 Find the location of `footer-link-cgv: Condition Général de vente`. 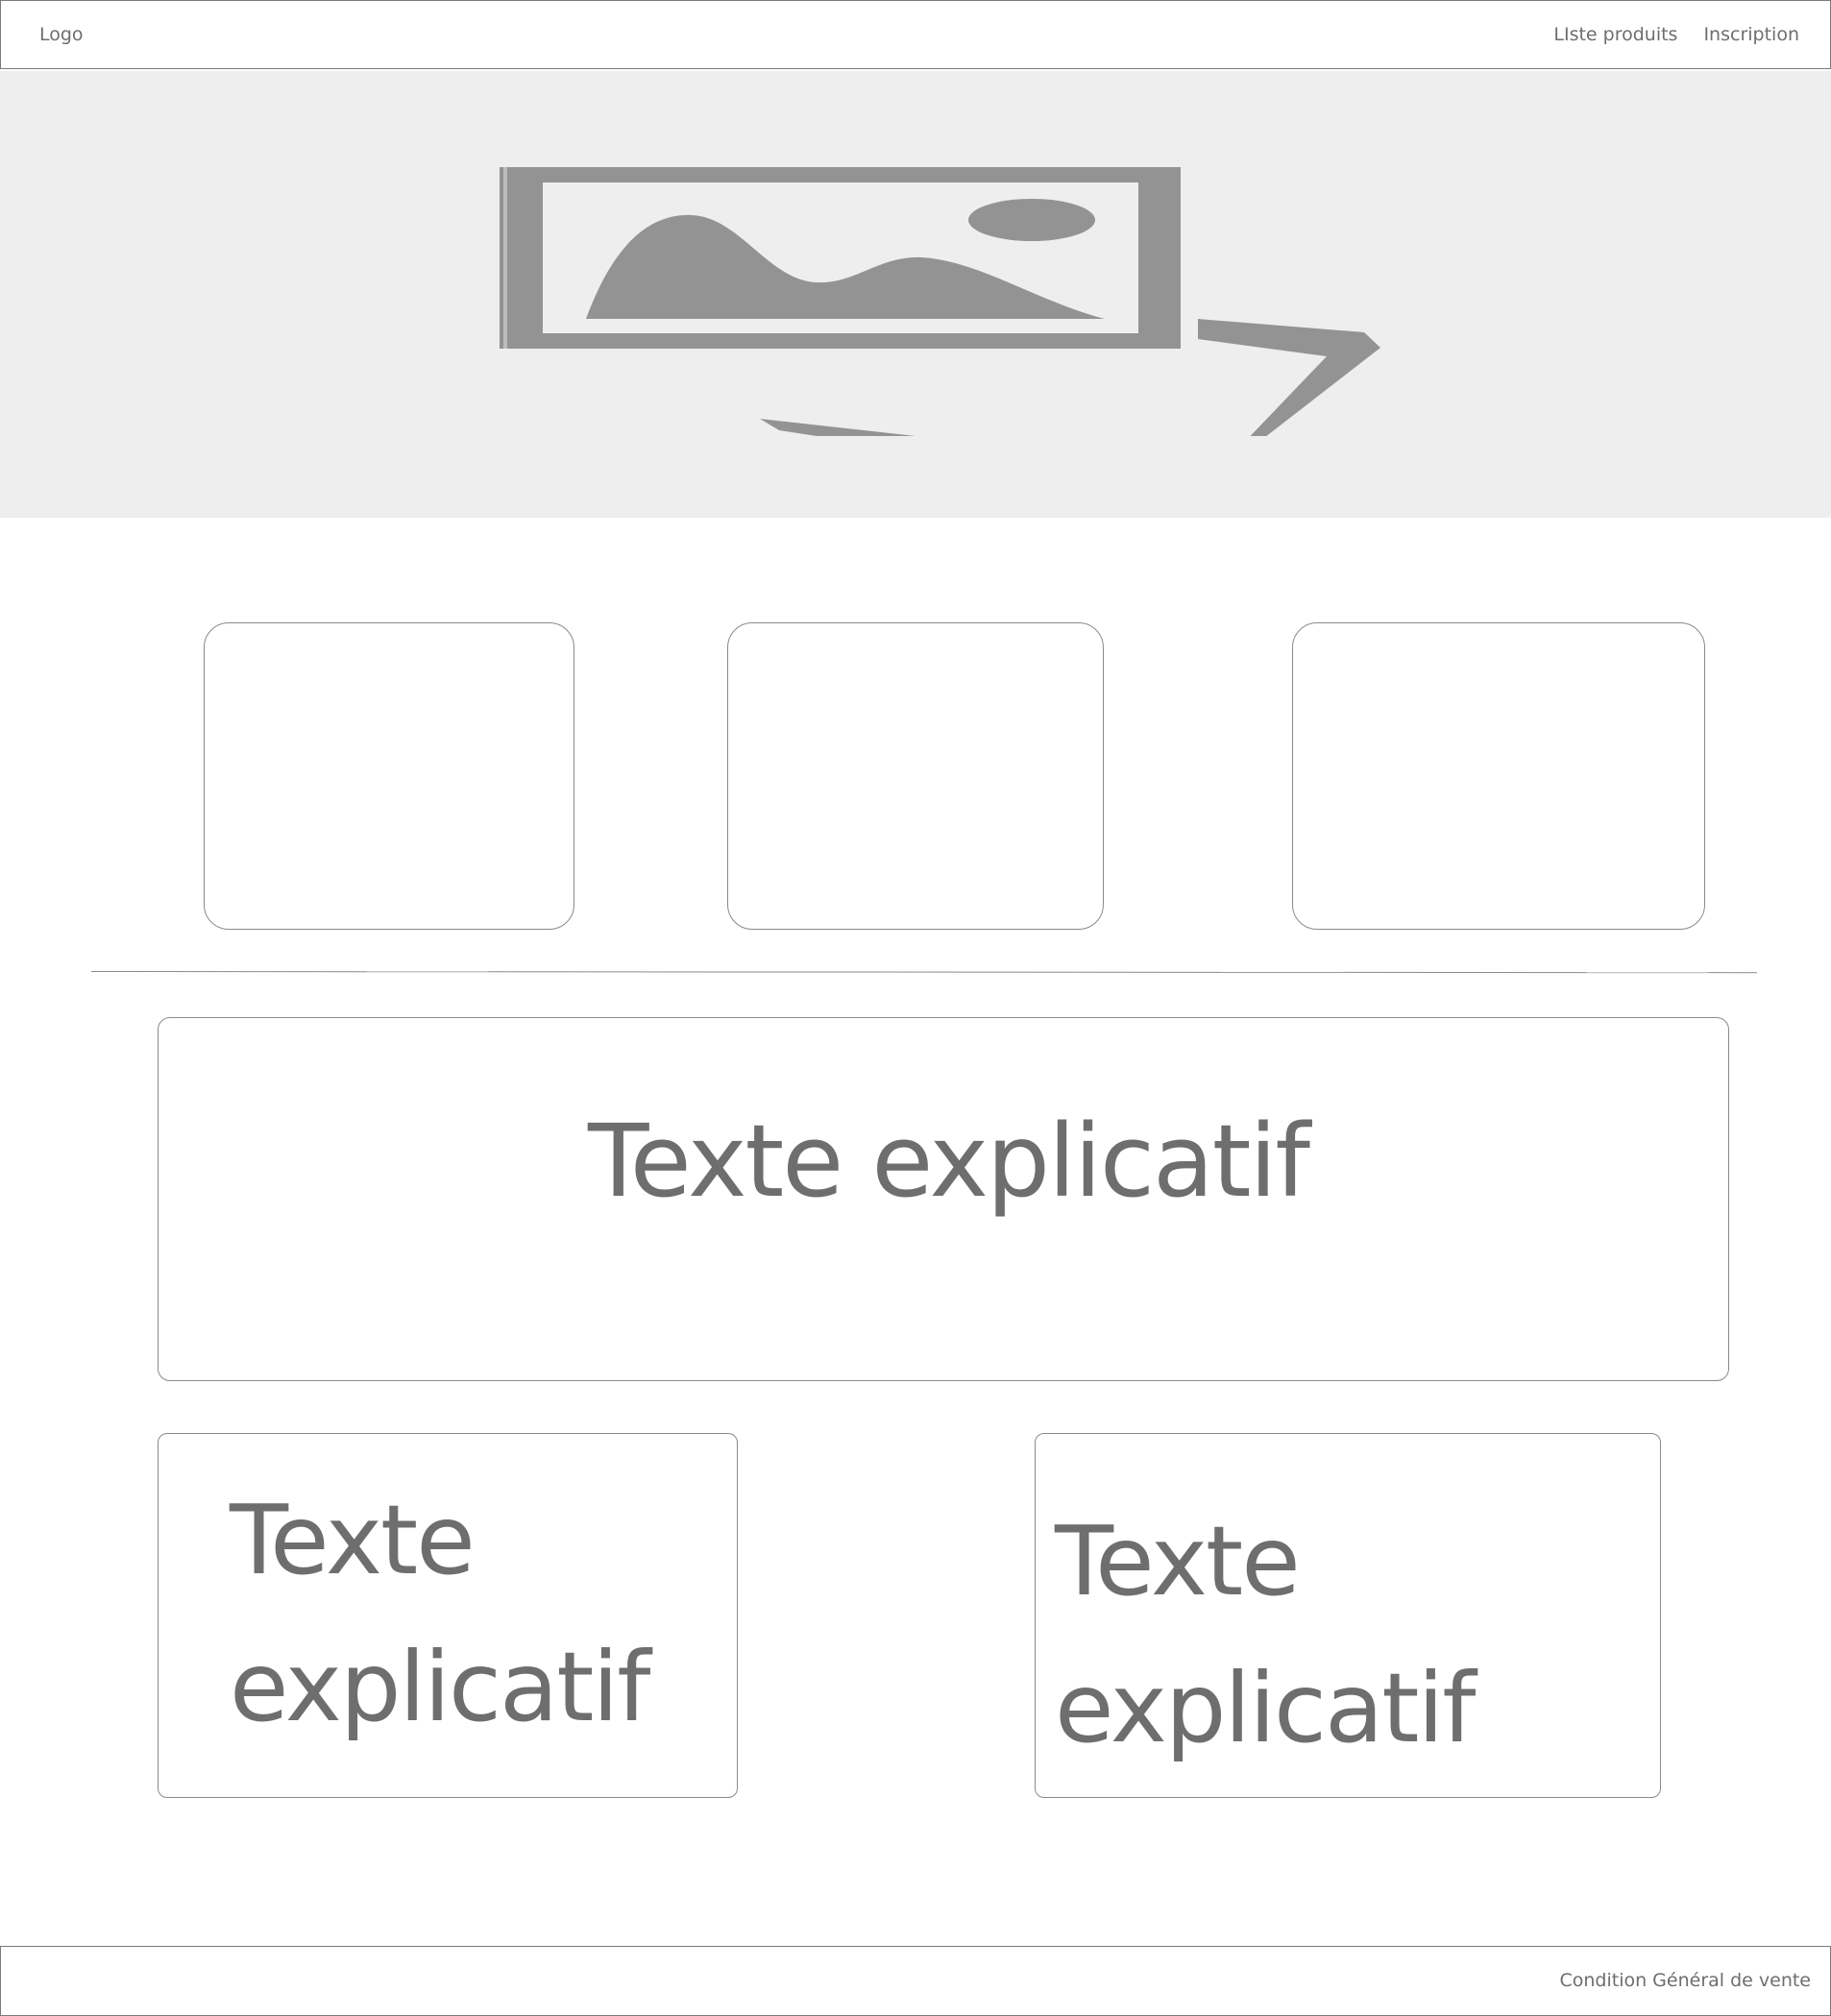

footer-link-cgv: Condition Général de vente is located at coordinates (1685, 1981).